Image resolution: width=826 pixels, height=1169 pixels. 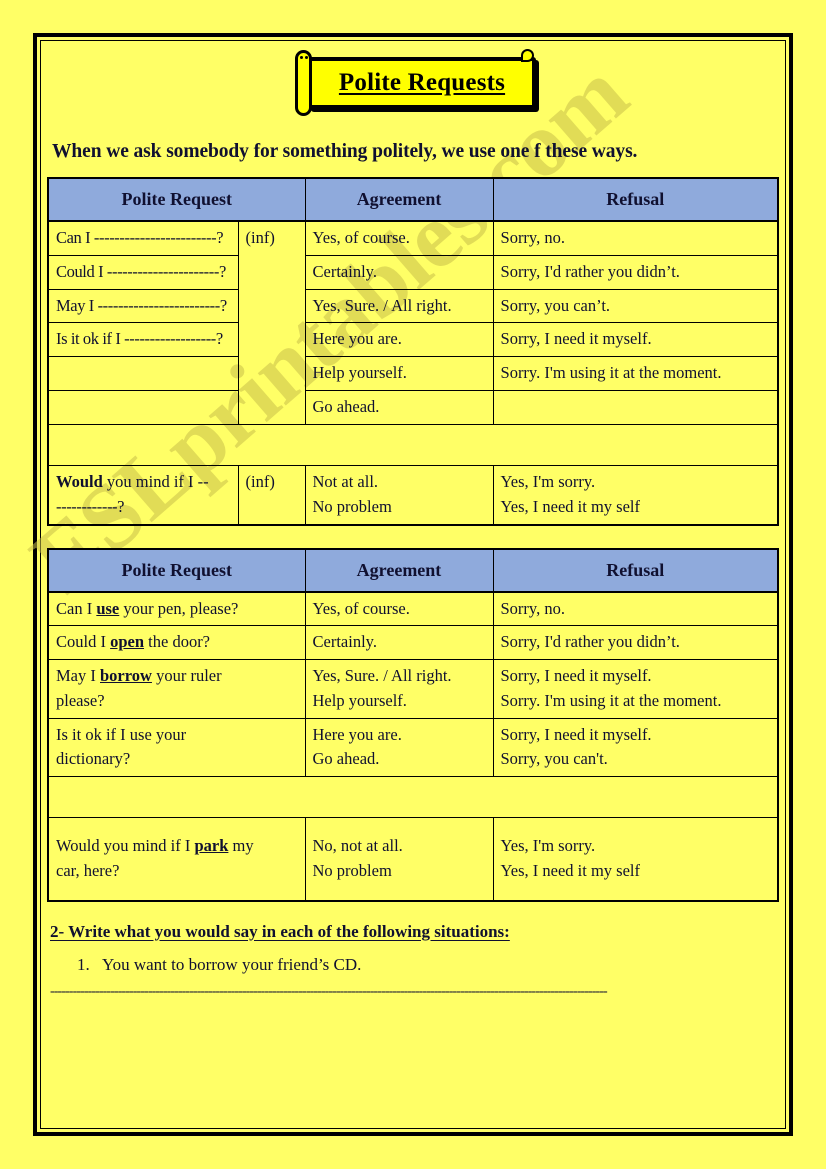 What do you see at coordinates (399, 859) in the screenshot?
I see `agreement-cell: No, not at all. No problem` at bounding box center [399, 859].